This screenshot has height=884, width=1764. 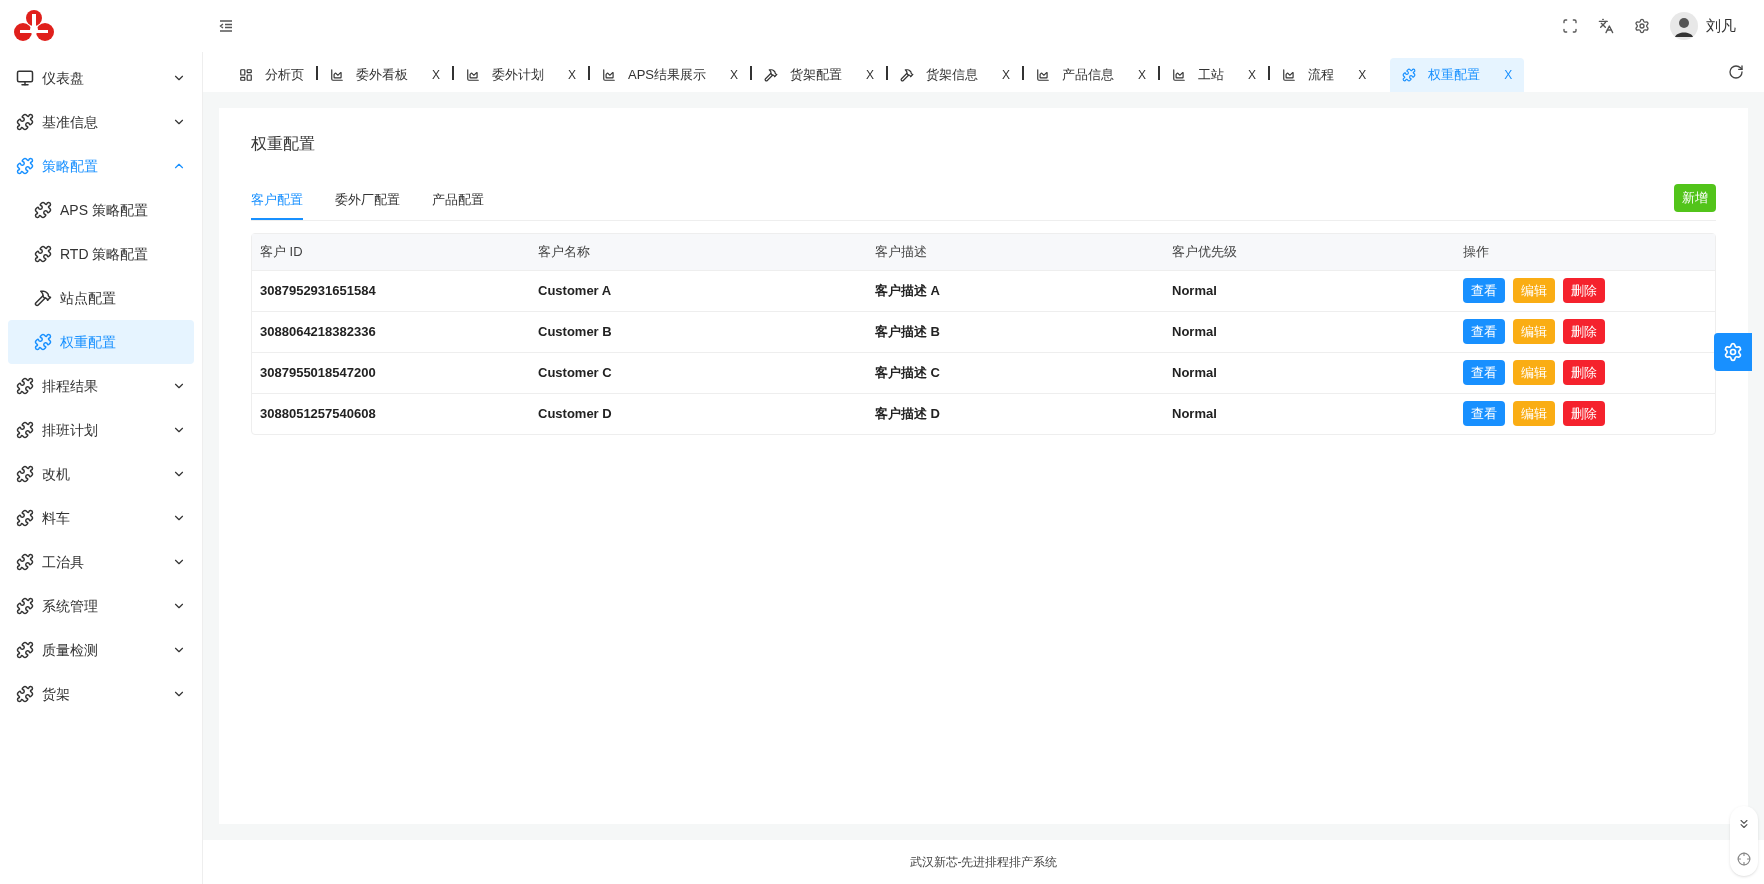 What do you see at coordinates (1324, 75) in the screenshot?
I see `page-tab: 流程 X` at bounding box center [1324, 75].